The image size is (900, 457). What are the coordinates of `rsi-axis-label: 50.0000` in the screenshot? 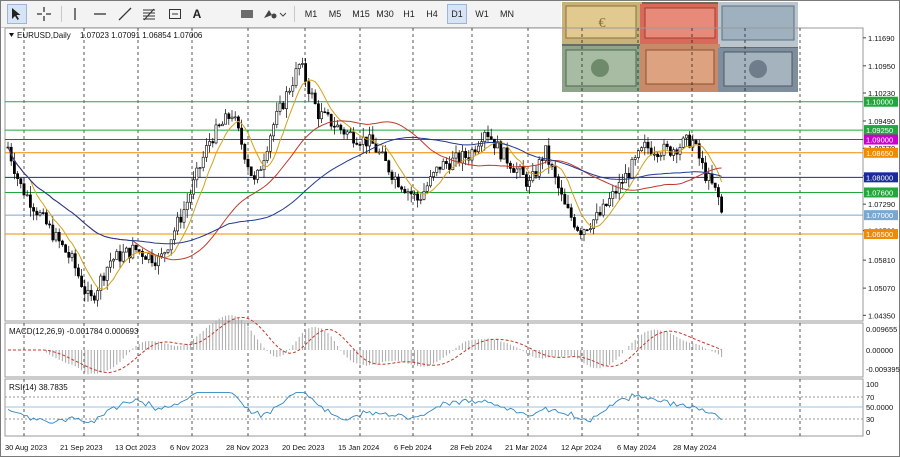 It's located at (879, 407).